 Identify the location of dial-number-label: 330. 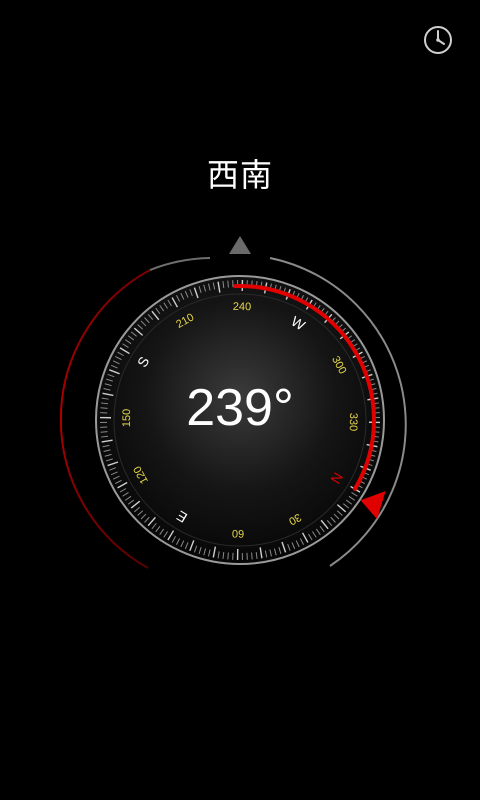
(353, 422).